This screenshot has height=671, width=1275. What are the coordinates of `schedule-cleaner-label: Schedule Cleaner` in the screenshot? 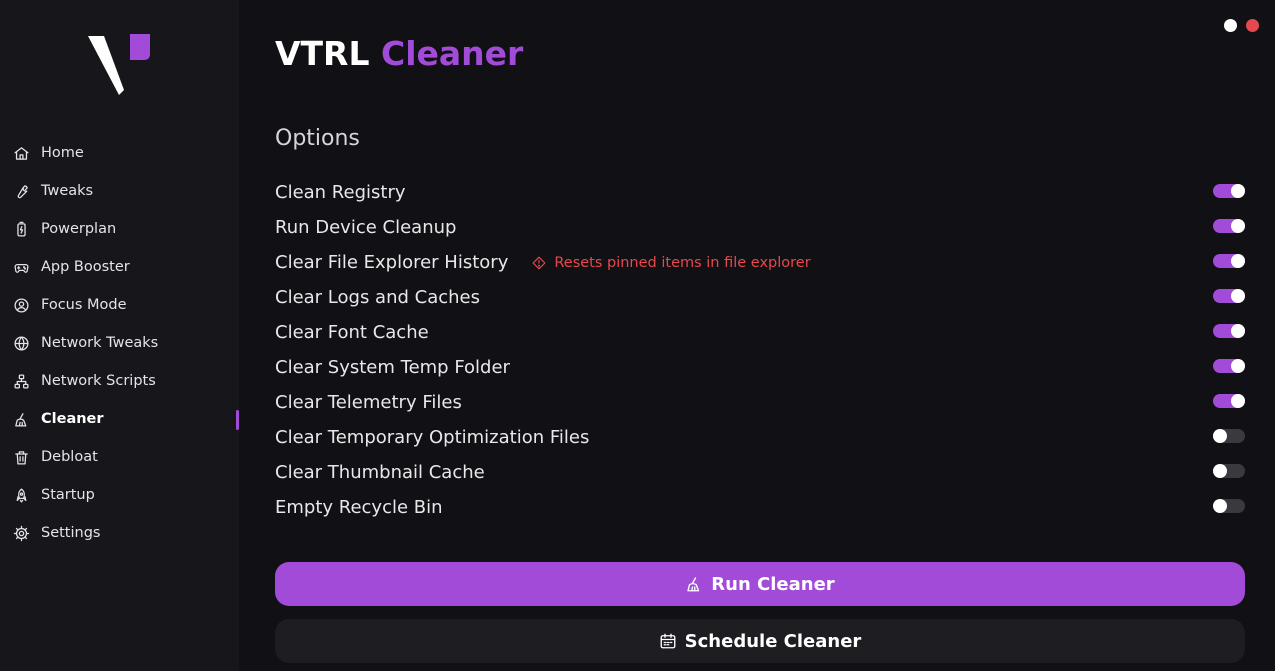 It's located at (773, 641).